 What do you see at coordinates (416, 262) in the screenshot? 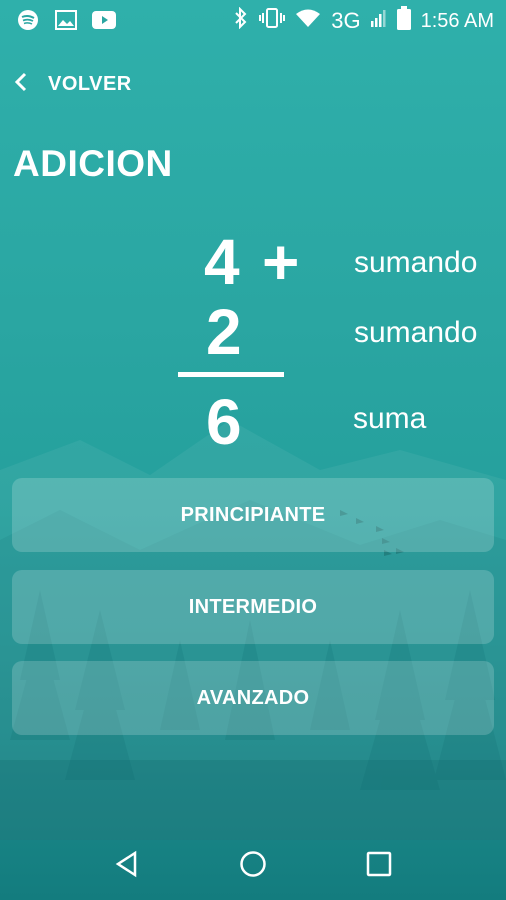
I see `addend-1-term: sumando` at bounding box center [416, 262].